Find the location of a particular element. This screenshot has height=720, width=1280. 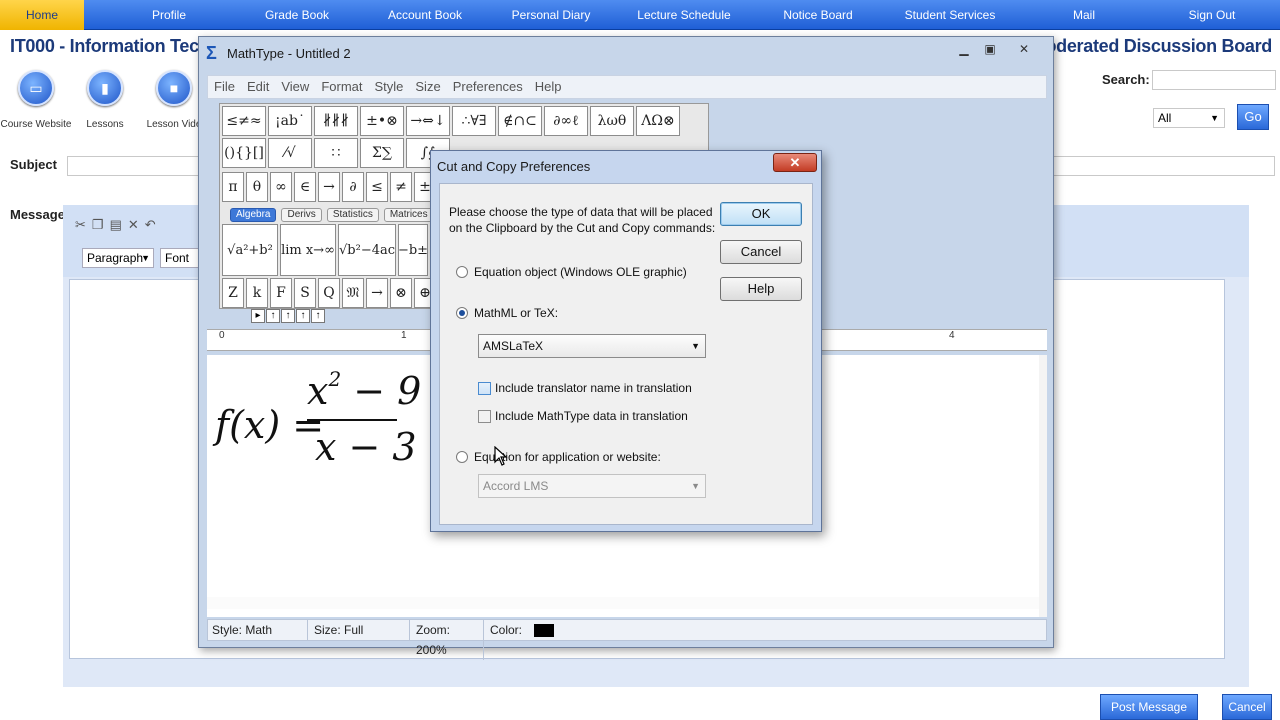

template-quadratic: −b± is located at coordinates (413, 250).